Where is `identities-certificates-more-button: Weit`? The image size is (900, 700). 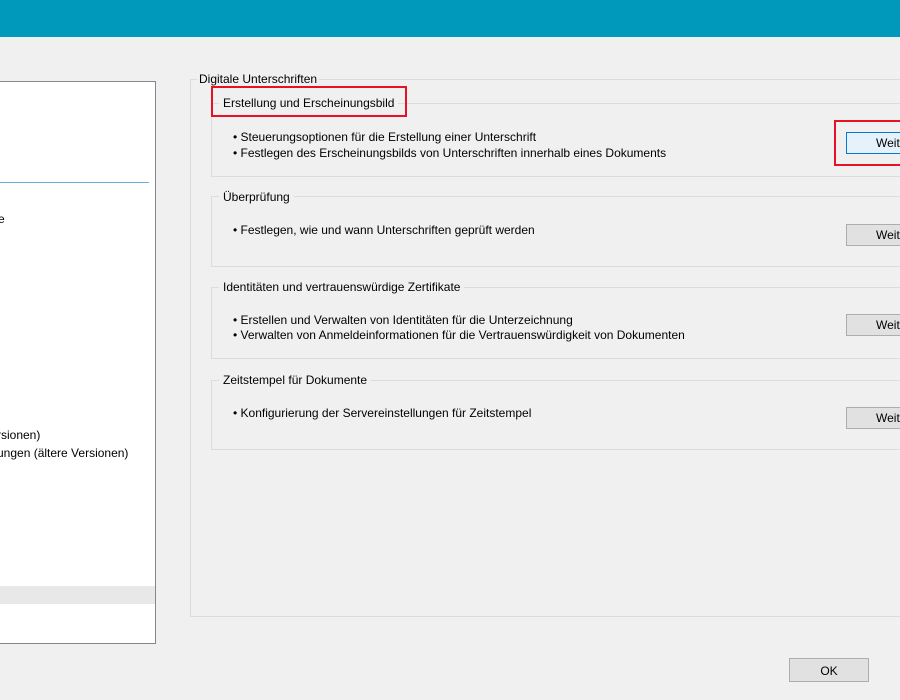
identities-certificates-more-button: Weit is located at coordinates (873, 325).